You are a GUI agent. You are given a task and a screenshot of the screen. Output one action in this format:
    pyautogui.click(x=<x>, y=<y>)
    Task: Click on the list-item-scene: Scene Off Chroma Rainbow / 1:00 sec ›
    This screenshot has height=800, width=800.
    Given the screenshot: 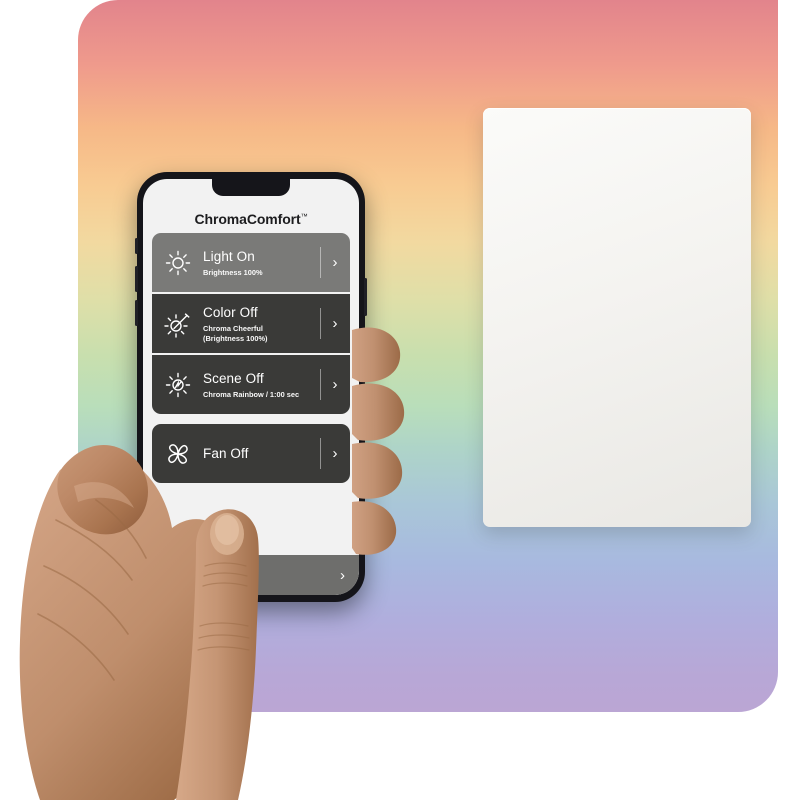 What is the action you would take?
    pyautogui.click(x=251, y=384)
    